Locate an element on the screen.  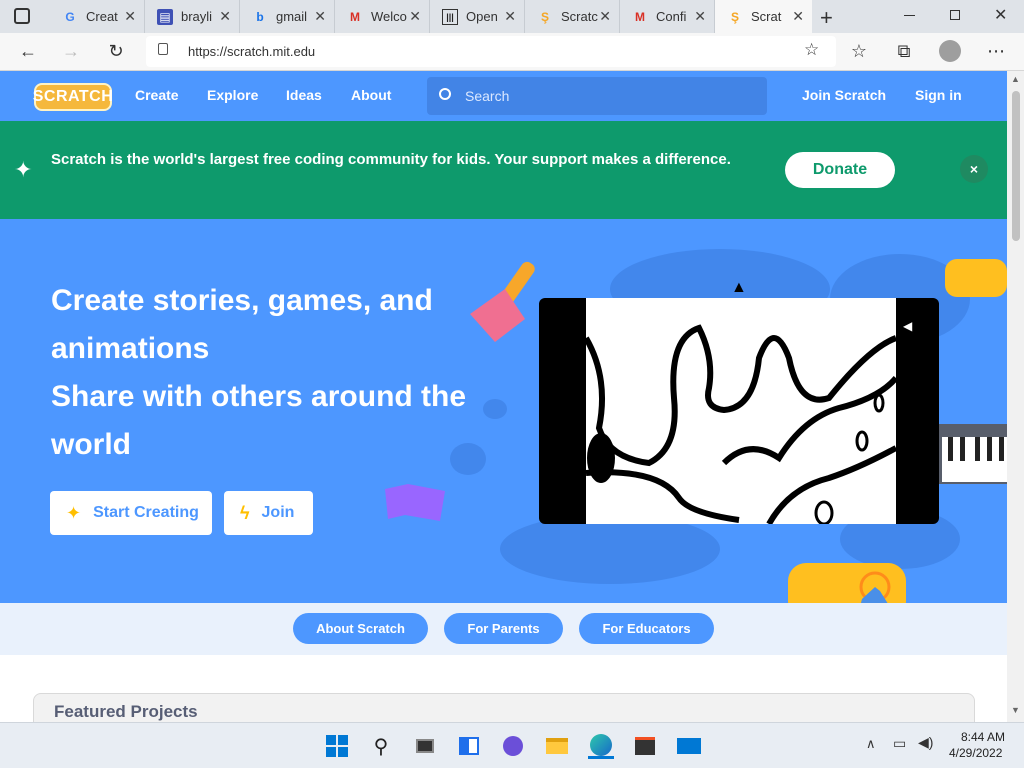
close-banner-button: × is located at coordinates (974, 169).